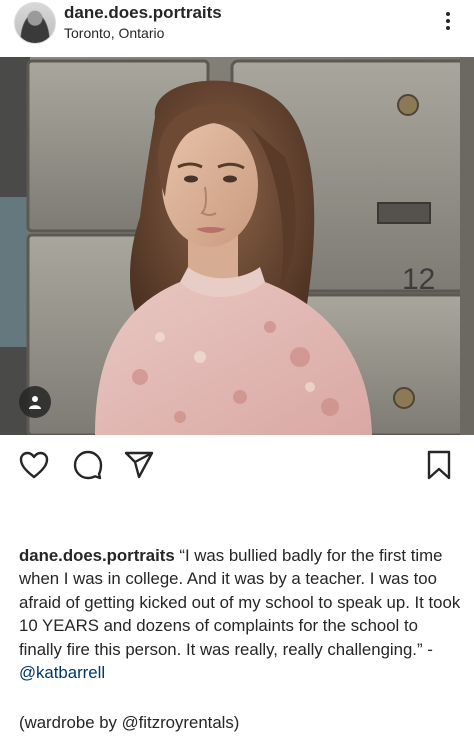  Describe the element at coordinates (34, 465) in the screenshot. I see `heart-icon` at that location.